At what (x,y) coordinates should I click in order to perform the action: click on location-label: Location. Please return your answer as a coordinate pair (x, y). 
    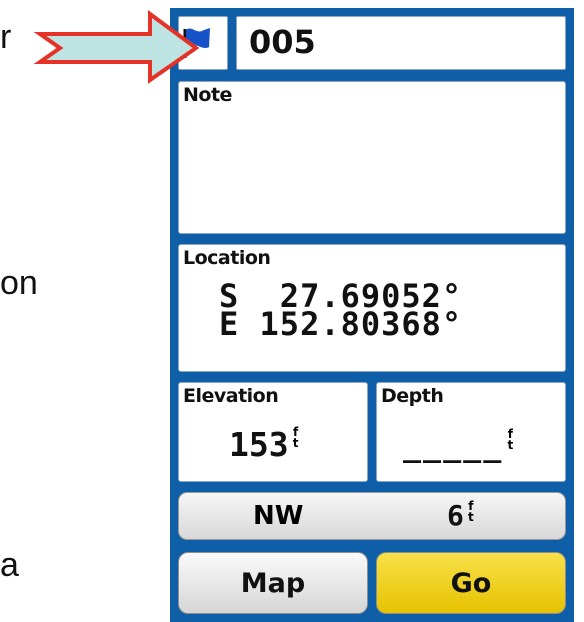
    Looking at the image, I should click on (227, 258).